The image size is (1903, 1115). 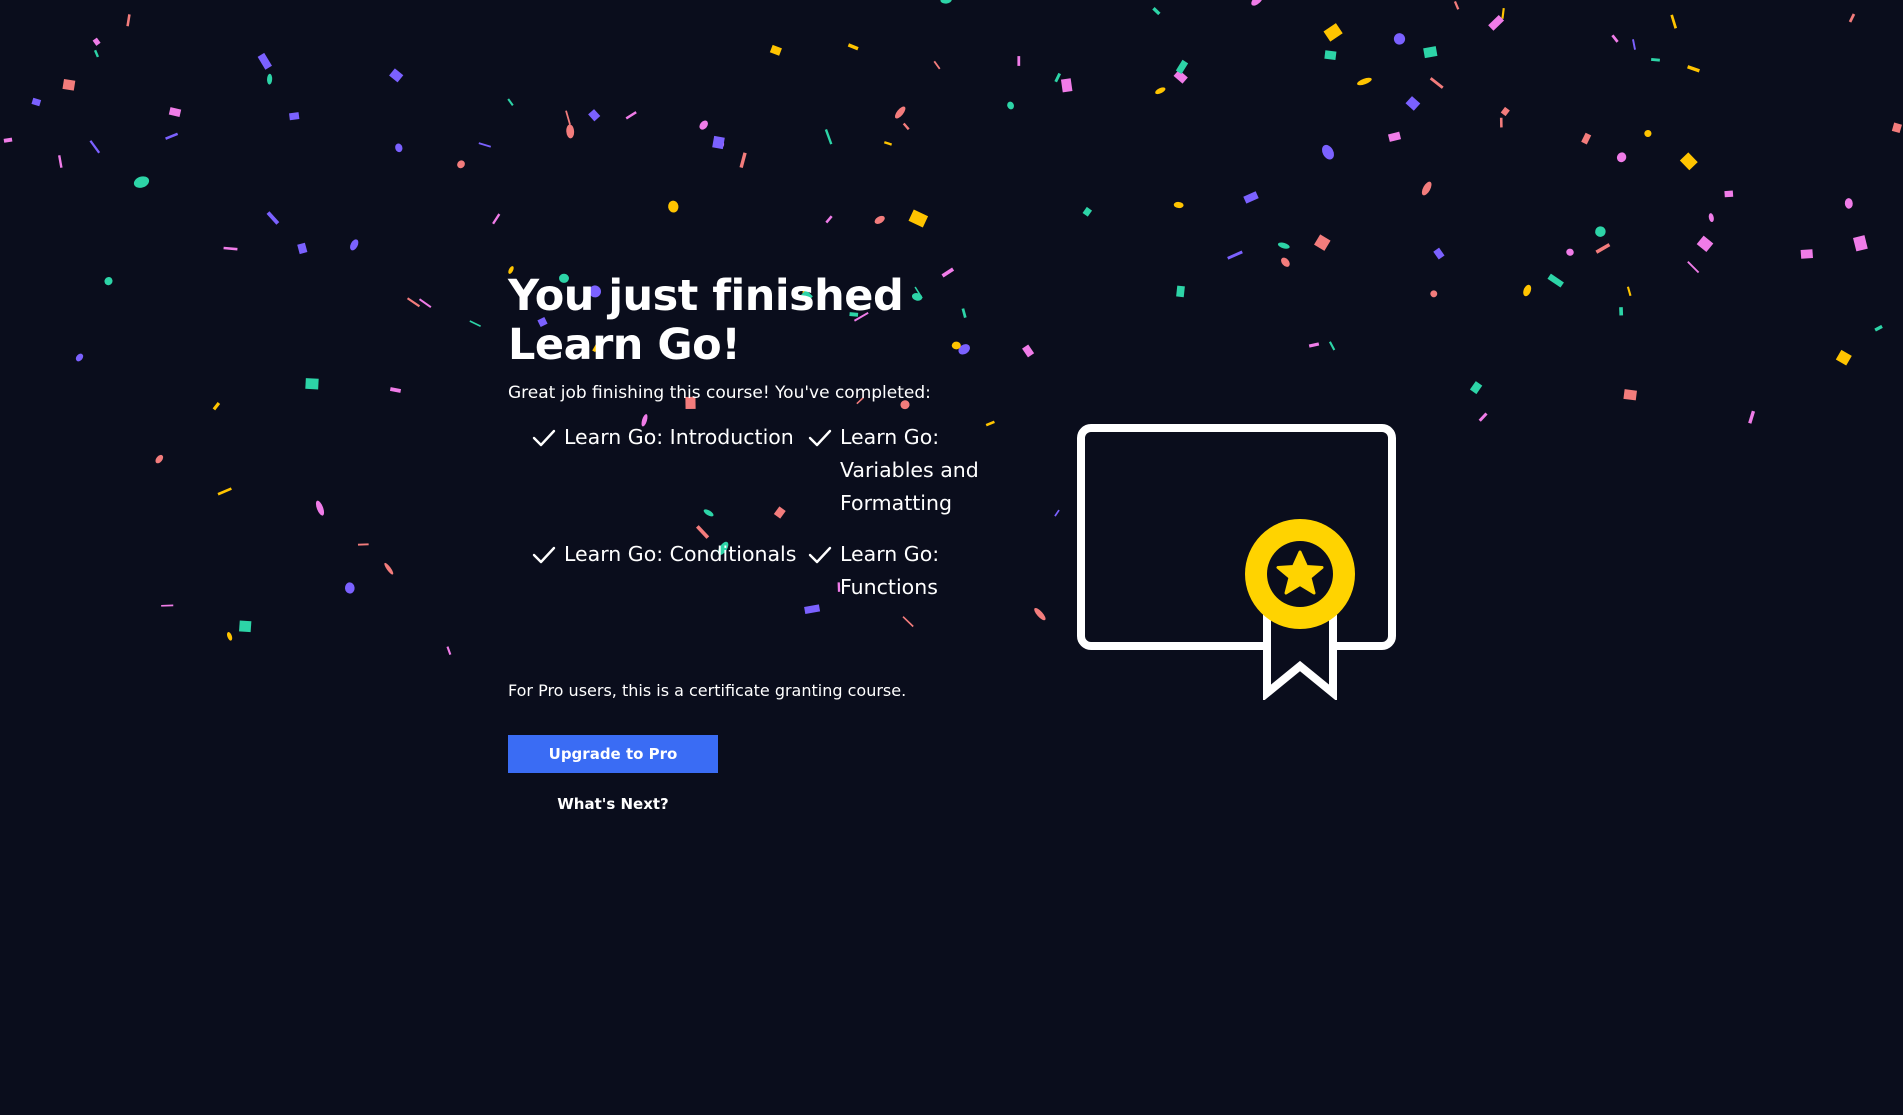 I want to click on completed-course-item: Learn Go: Functions, so click(x=923, y=571).